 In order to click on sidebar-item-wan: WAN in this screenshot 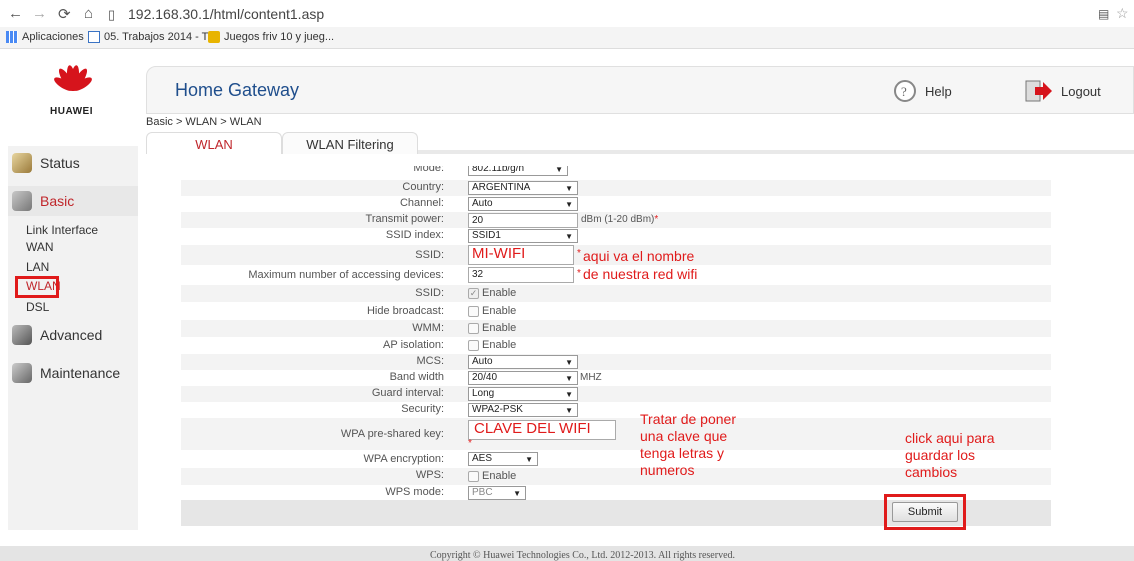, I will do `click(40, 247)`.